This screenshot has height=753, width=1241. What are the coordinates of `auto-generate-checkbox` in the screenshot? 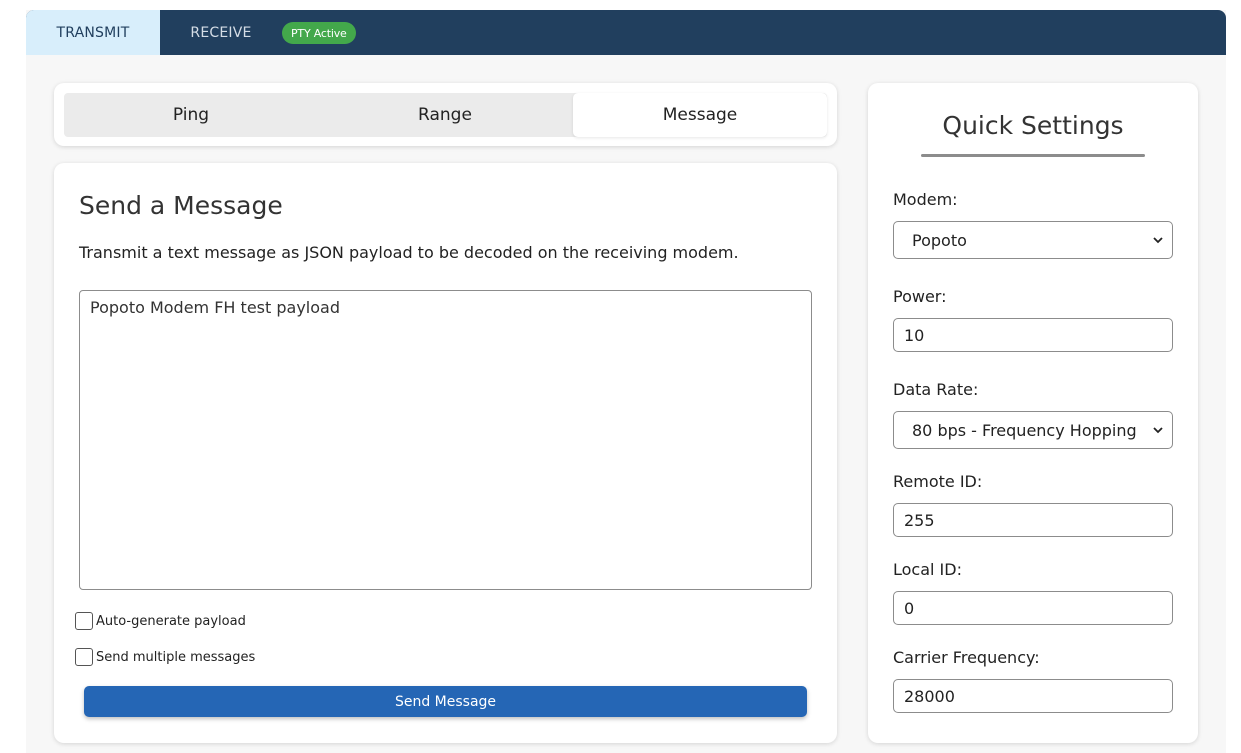 It's located at (84, 621).